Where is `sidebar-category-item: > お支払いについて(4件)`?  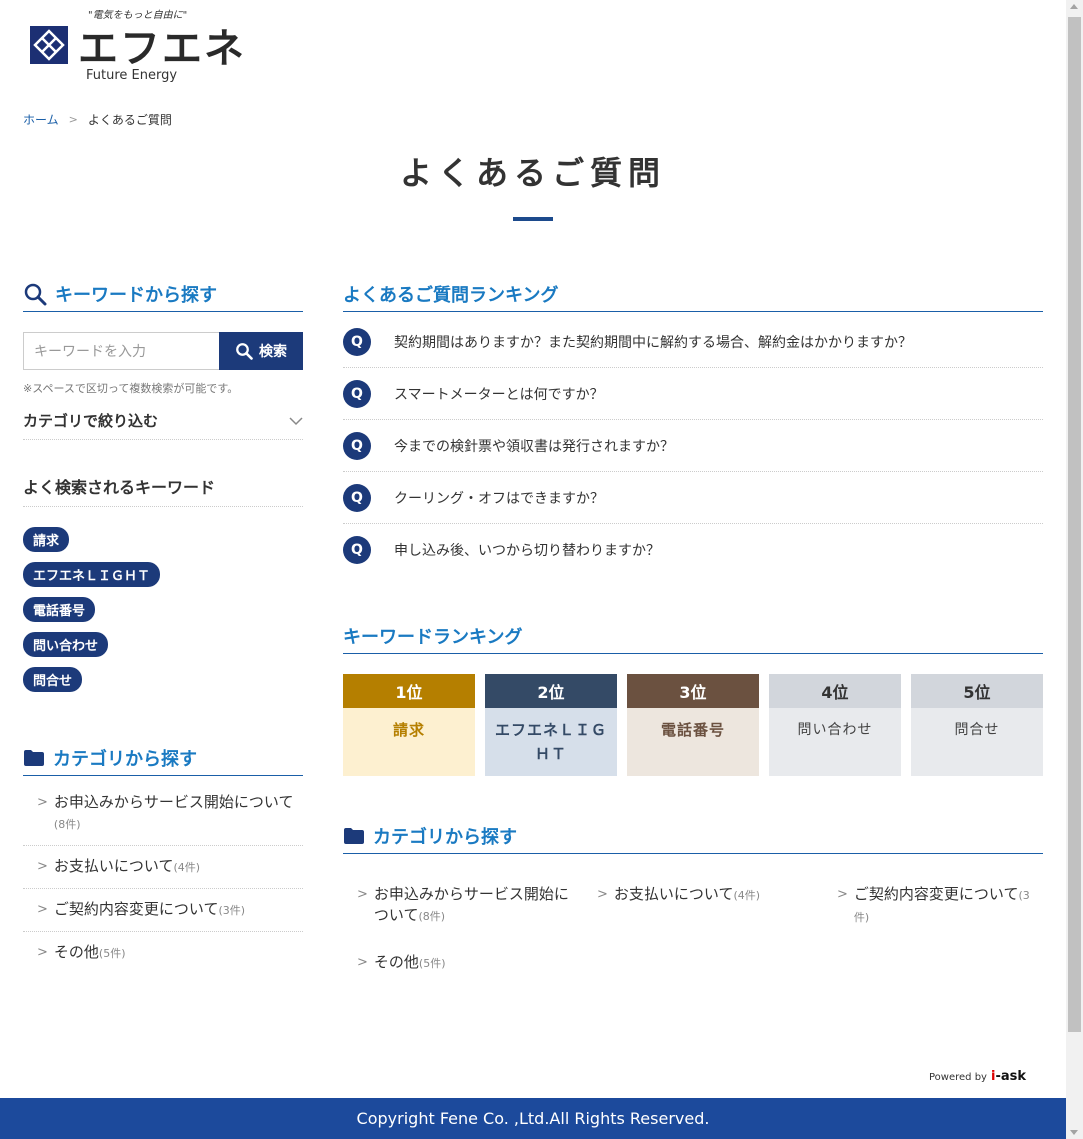
sidebar-category-item: > お支払いについて(4件) is located at coordinates (163, 867).